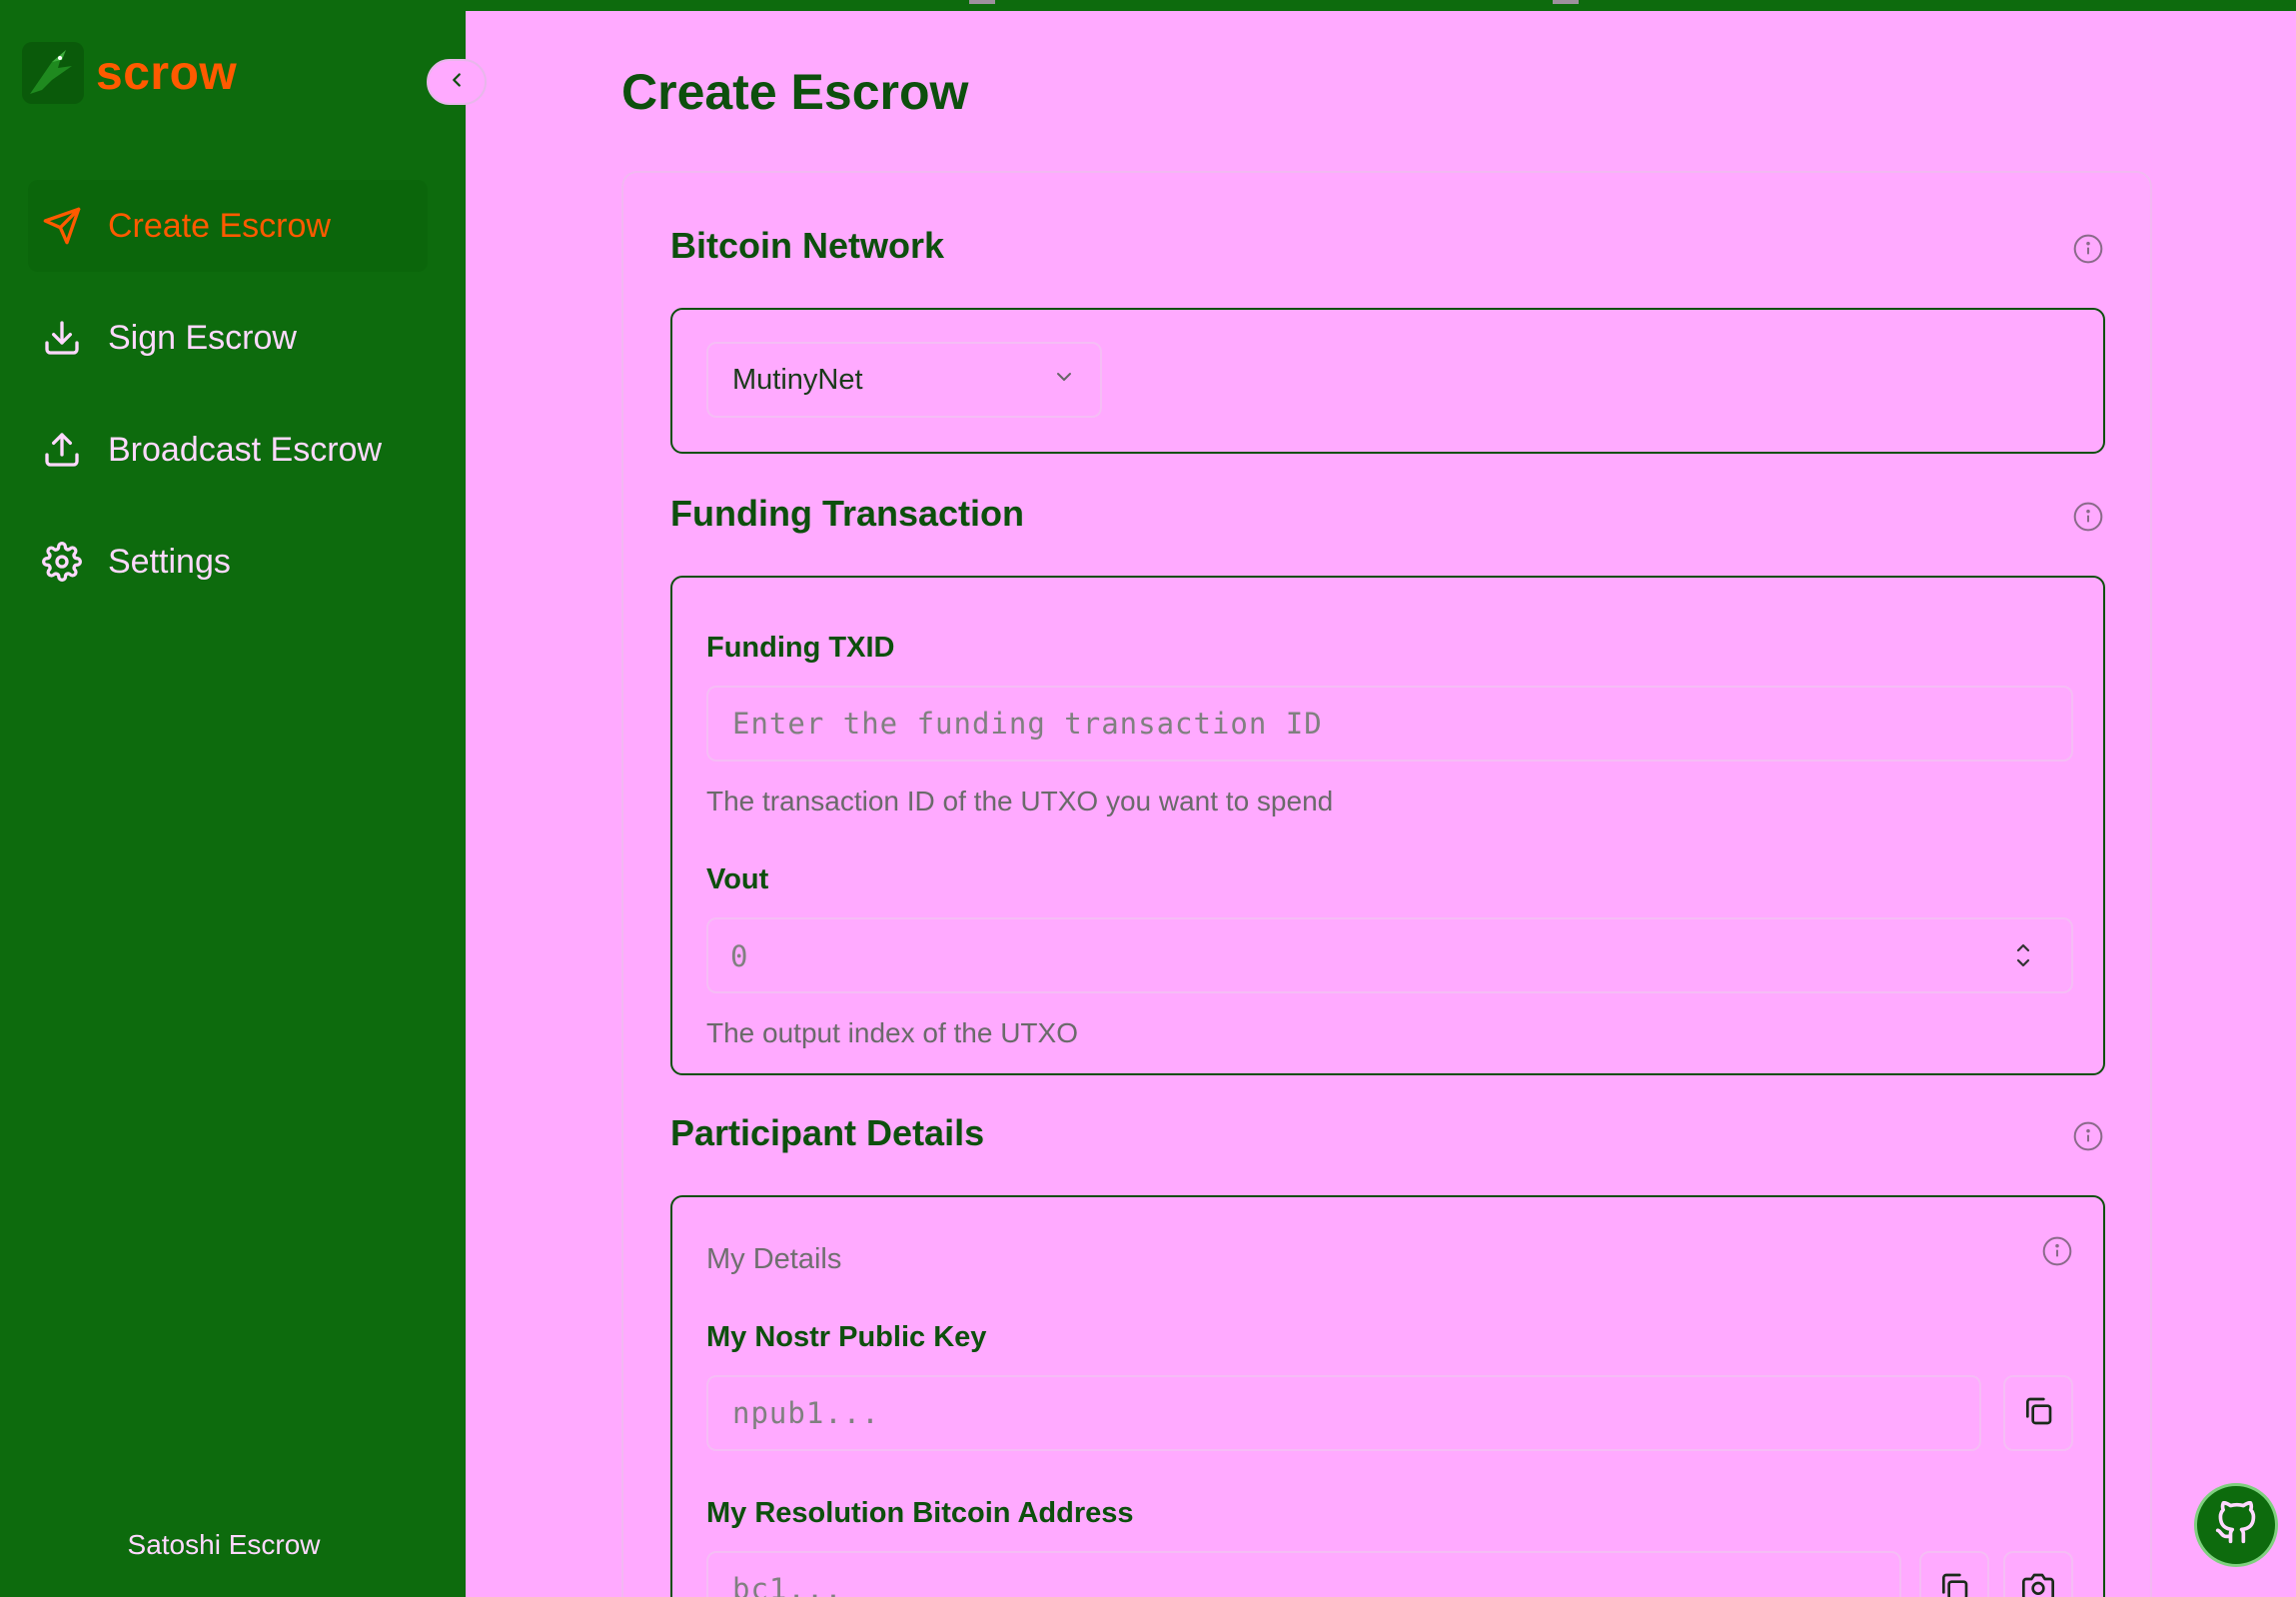 The width and height of the screenshot is (2296, 1597). What do you see at coordinates (774, 1259) in the screenshot?
I see `my-details-label: My Details` at bounding box center [774, 1259].